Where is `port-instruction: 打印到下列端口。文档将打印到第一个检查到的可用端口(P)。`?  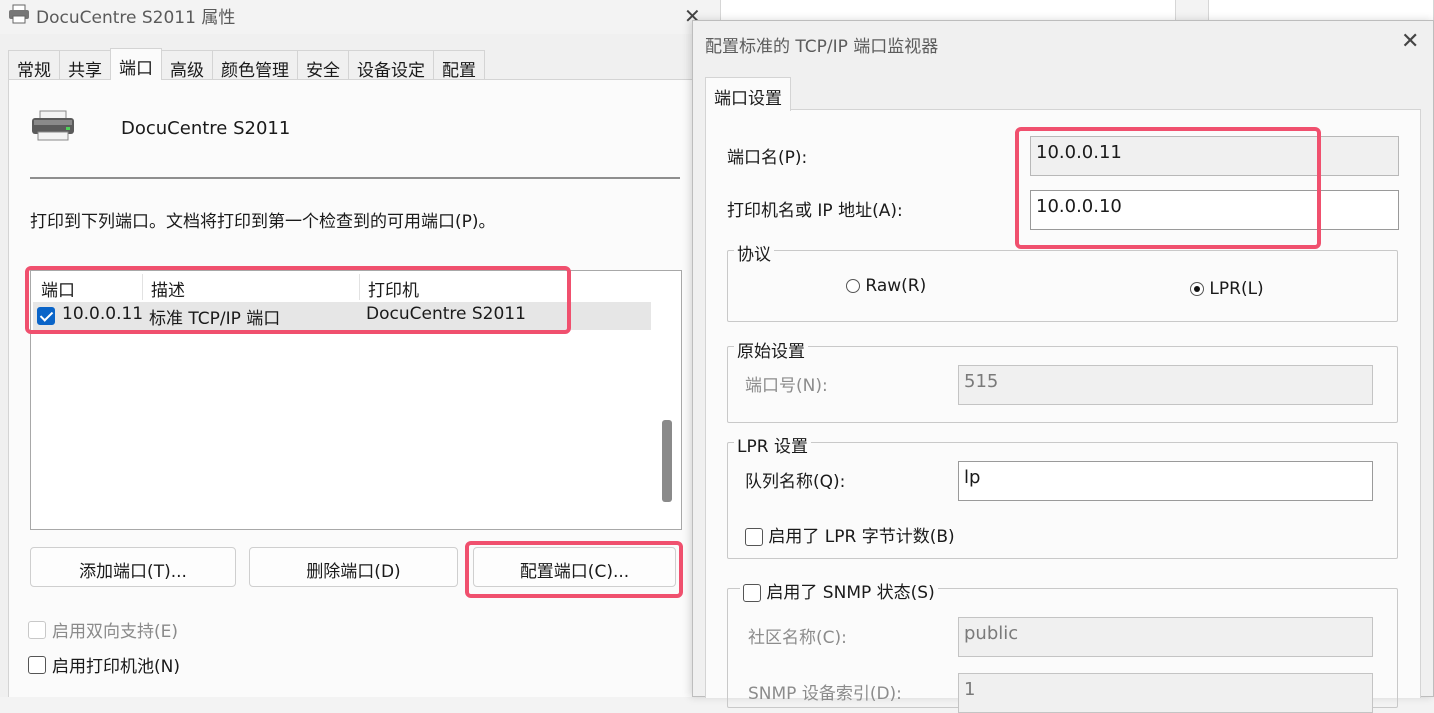
port-instruction: 打印到下列端口。文档将打印到第一个检查到的可用端口(P)。 is located at coordinates (263, 222).